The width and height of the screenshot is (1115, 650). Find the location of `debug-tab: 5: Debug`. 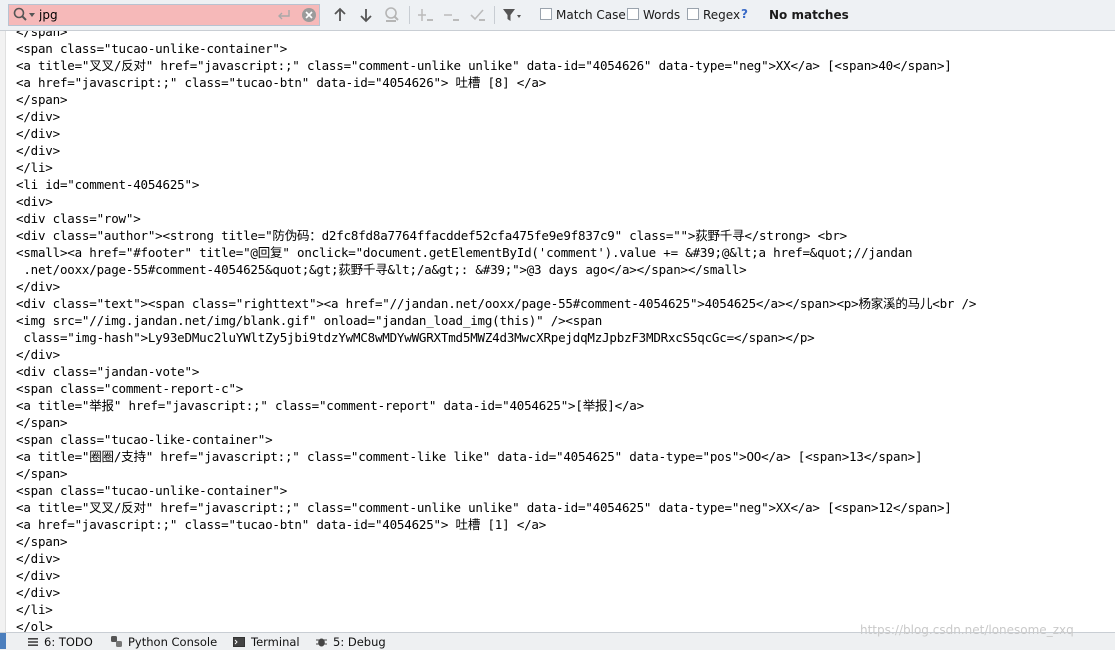

debug-tab: 5: Debug is located at coordinates (351, 642).